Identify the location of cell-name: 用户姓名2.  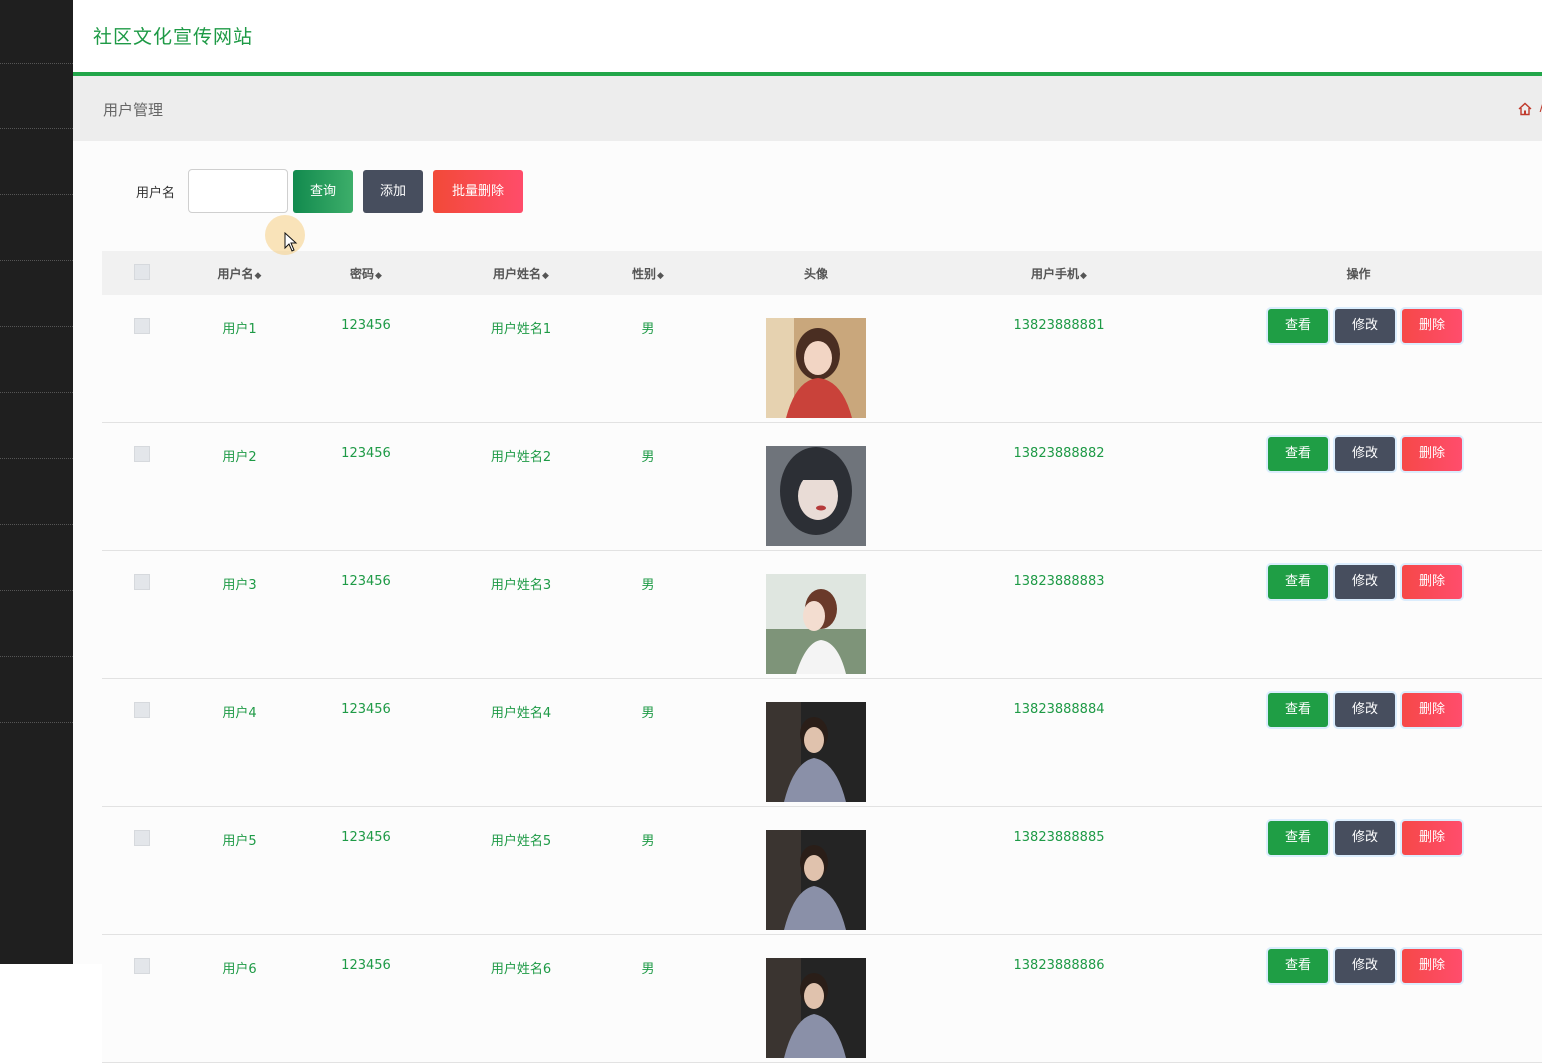
(521, 457).